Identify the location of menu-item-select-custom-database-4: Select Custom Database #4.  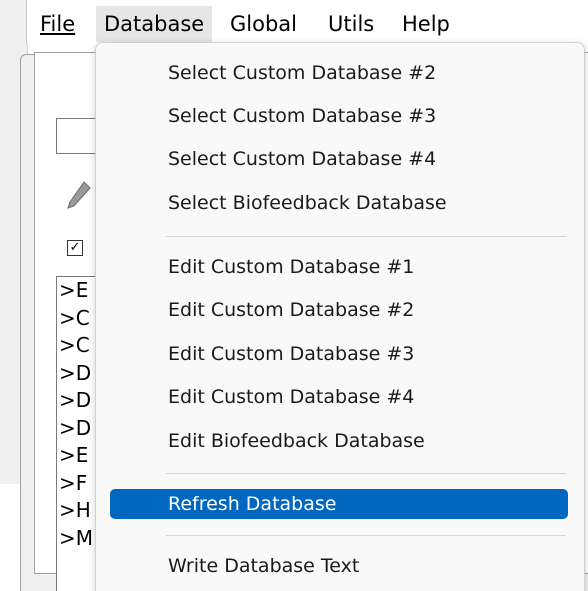
(339, 159).